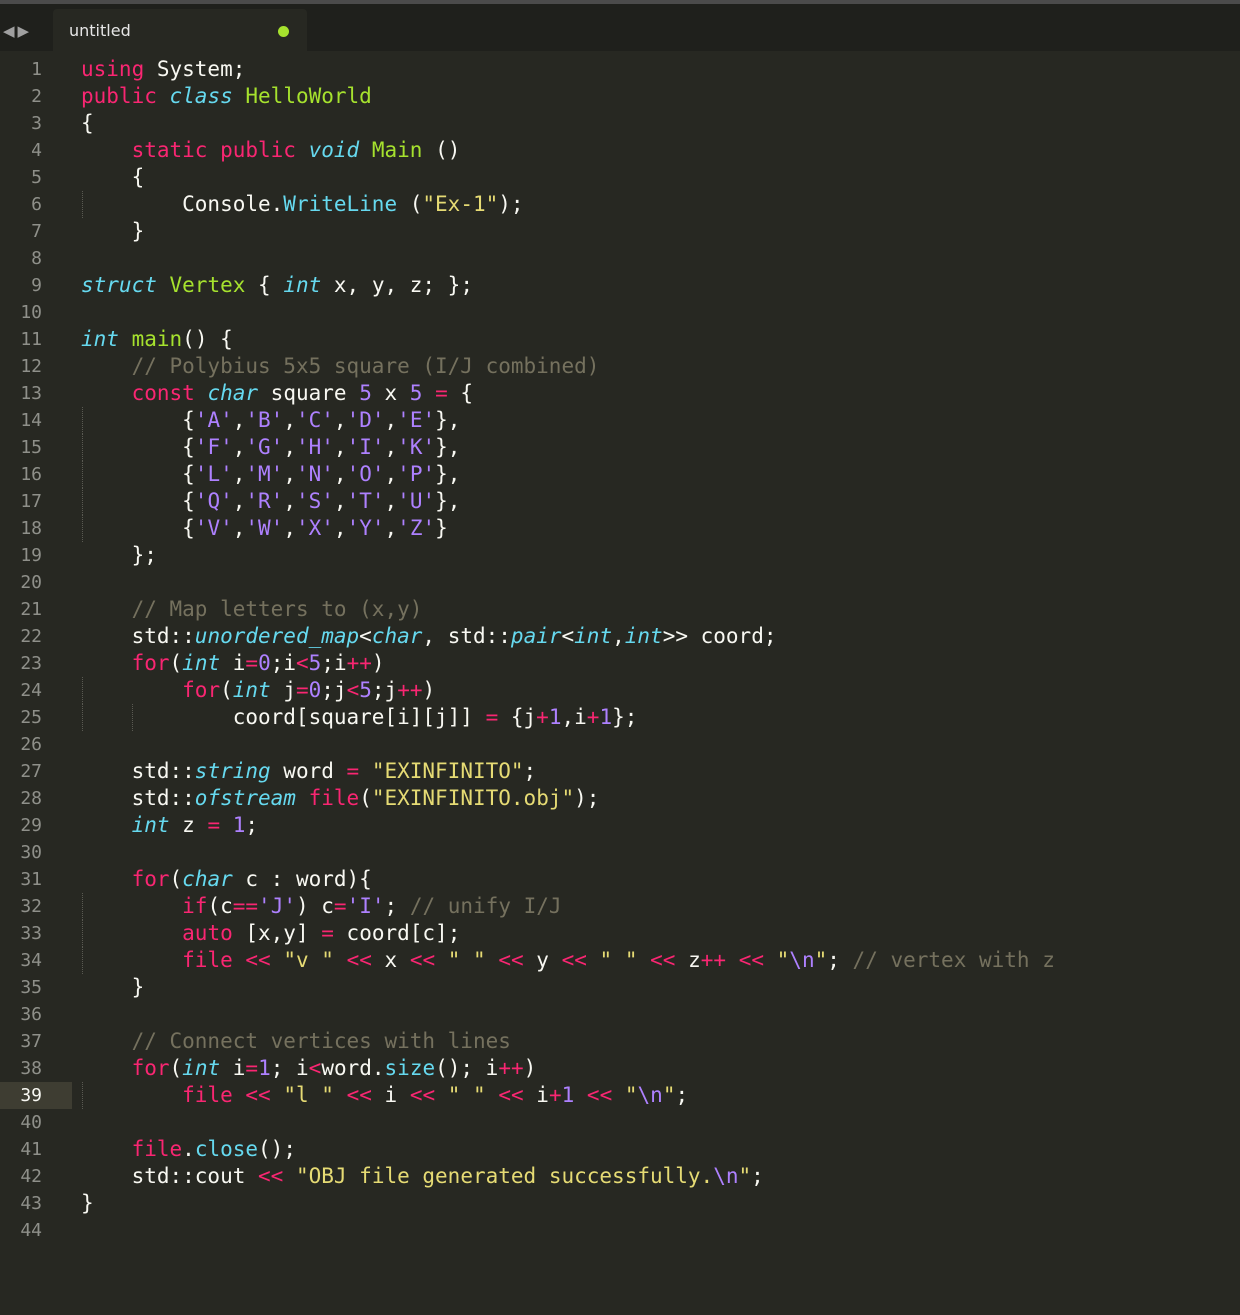 This screenshot has height=1315, width=1240. I want to click on line-number: 34, so click(31, 960).